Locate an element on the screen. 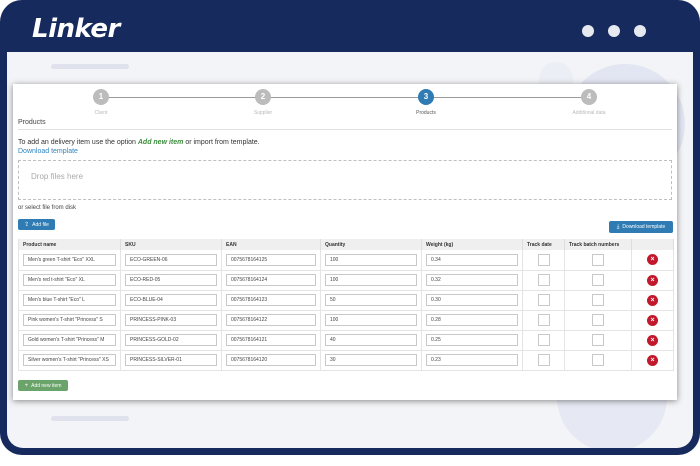 The image size is (700, 466). step-label: Supplier is located at coordinates (263, 113).